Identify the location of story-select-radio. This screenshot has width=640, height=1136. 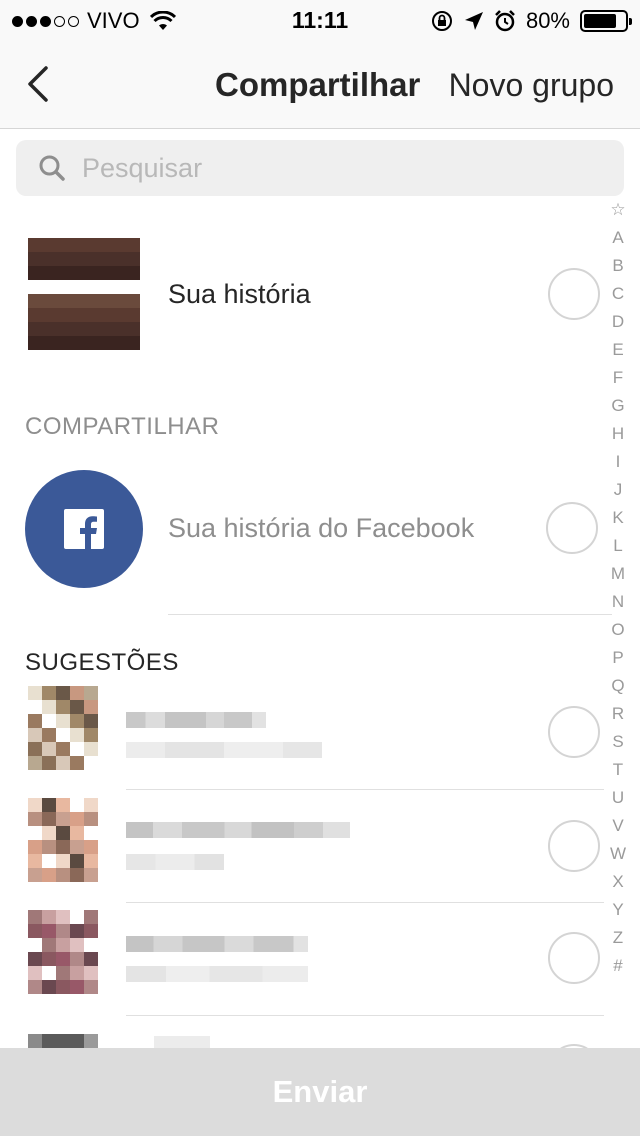
(574, 294).